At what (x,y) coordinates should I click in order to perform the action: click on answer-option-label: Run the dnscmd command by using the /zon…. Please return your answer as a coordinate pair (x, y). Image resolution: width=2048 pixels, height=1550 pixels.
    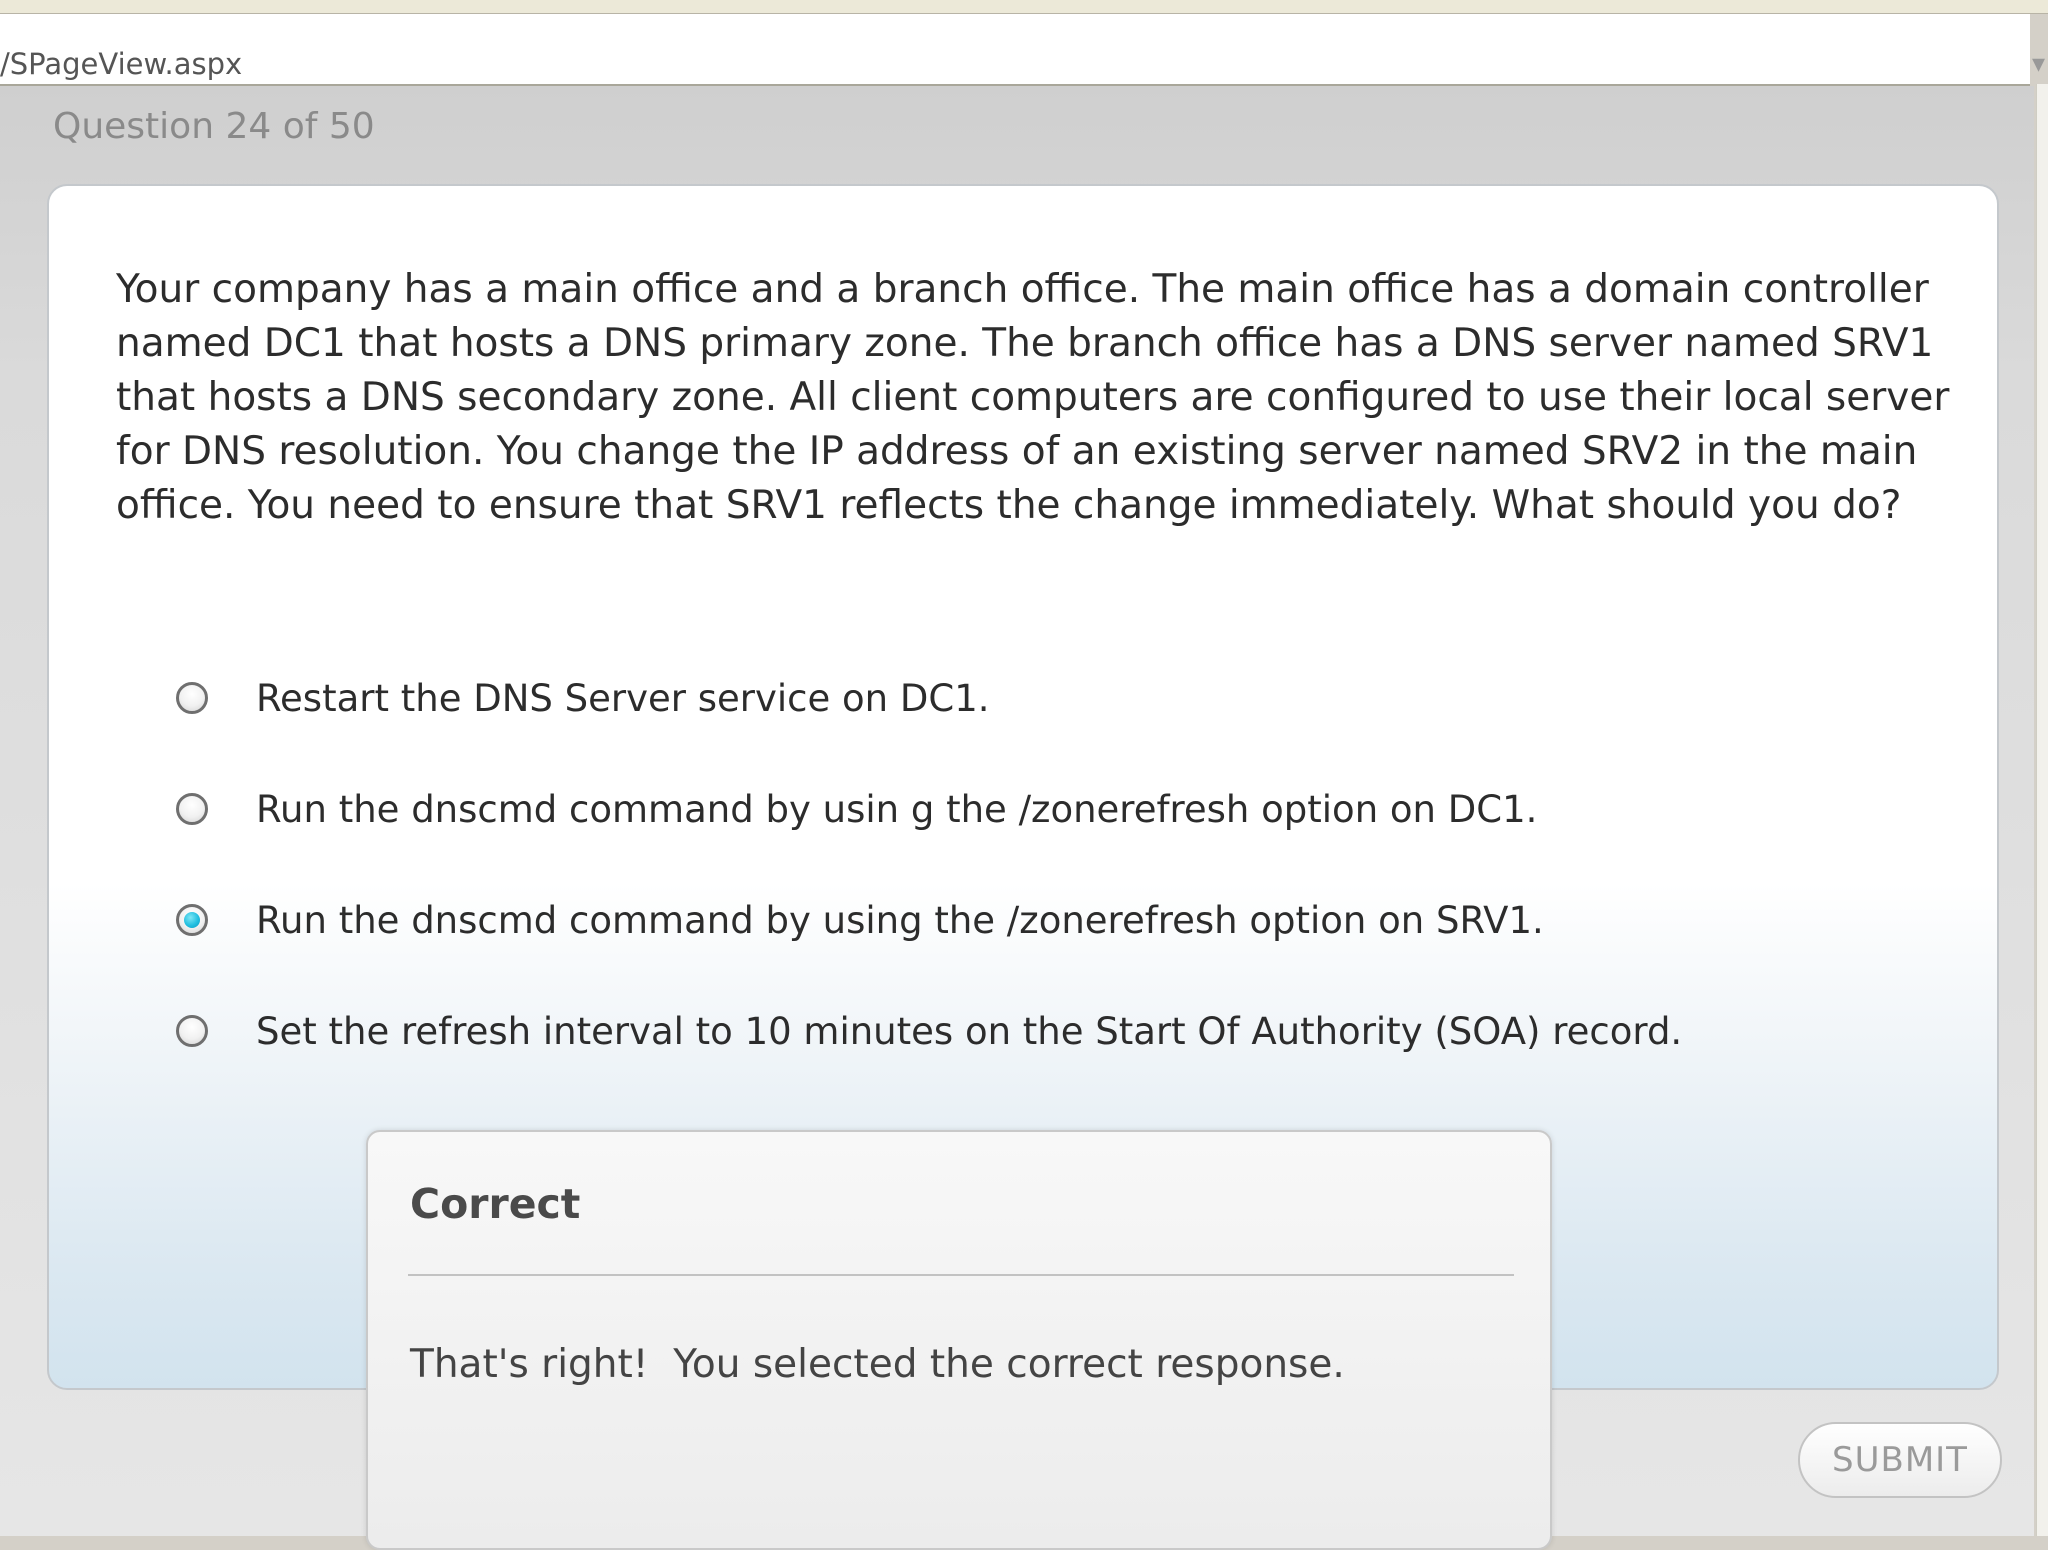
    Looking at the image, I should click on (900, 920).